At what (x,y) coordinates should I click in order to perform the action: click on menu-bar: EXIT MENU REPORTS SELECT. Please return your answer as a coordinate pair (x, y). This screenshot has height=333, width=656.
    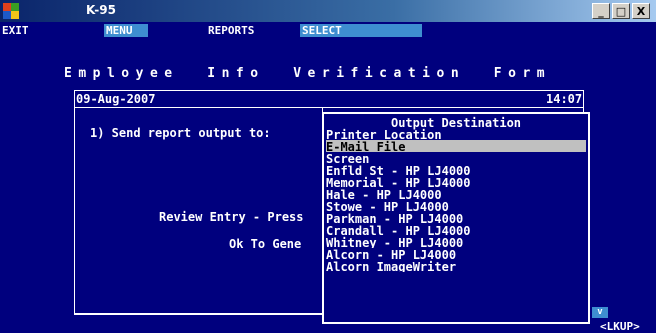
    Looking at the image, I should click on (328, 30).